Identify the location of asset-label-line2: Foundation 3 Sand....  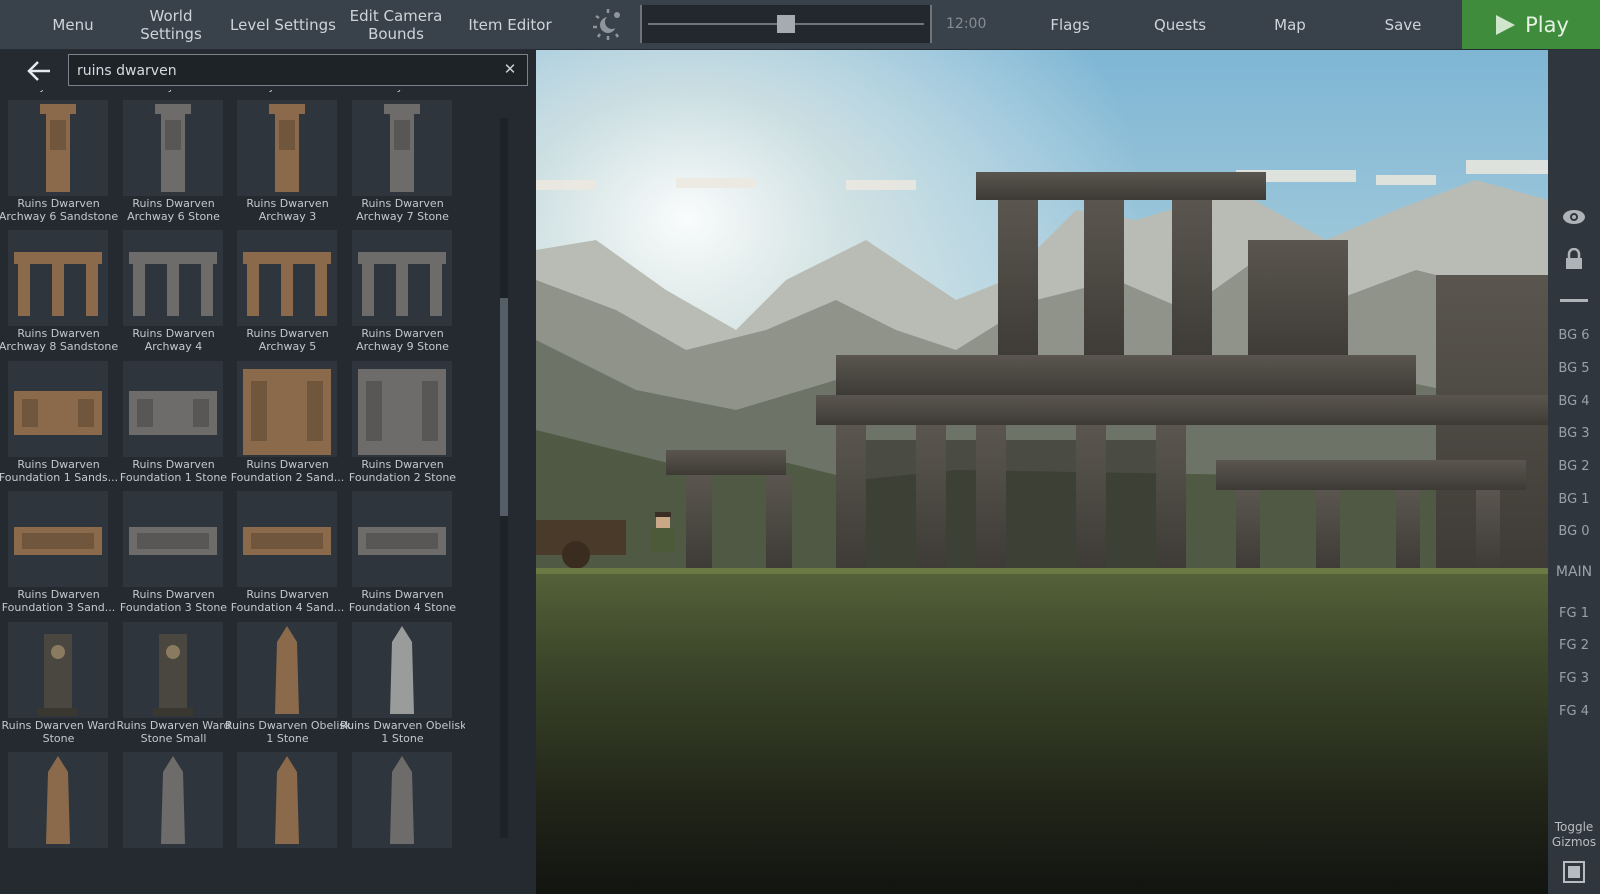
(58, 607).